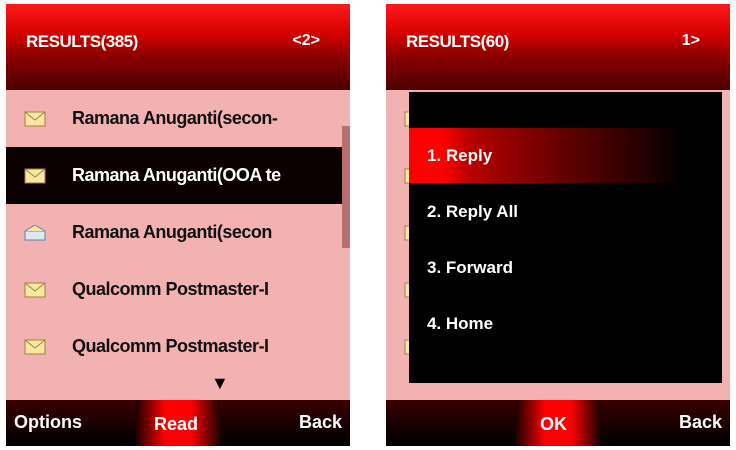  I want to click on list-item-label: Ramana Anuganti(OOA te, so click(176, 175).